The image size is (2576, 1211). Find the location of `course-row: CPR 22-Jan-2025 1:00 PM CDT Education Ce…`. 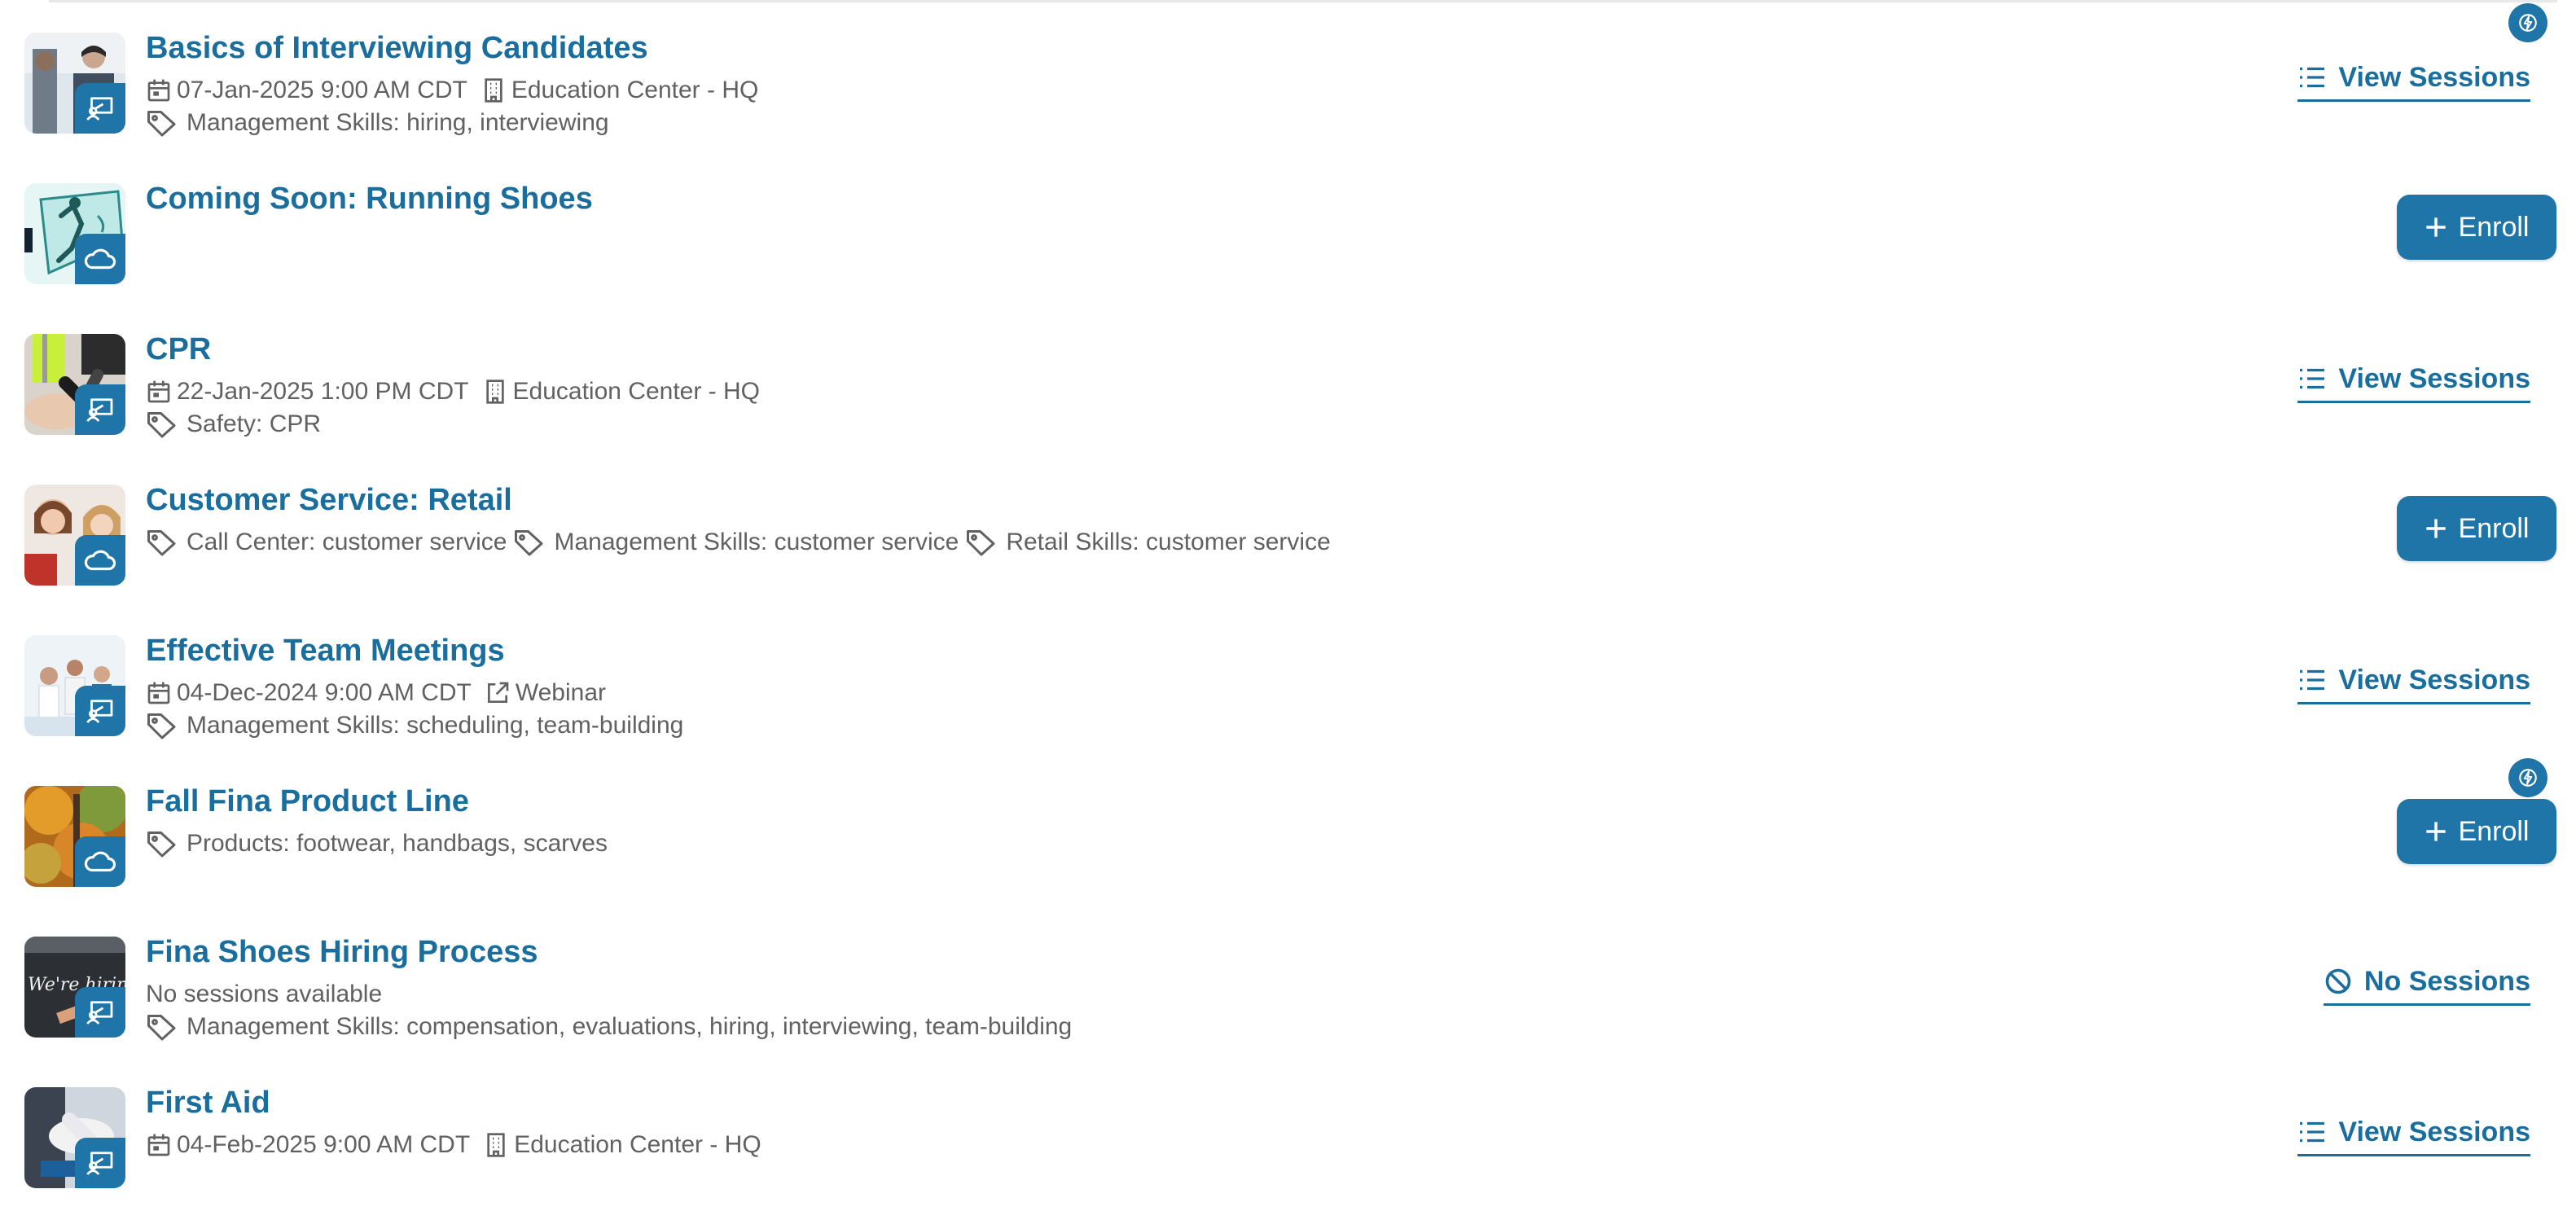

course-row: CPR 22-Jan-2025 1:00 PM CDT Education Ce… is located at coordinates (1288, 376).